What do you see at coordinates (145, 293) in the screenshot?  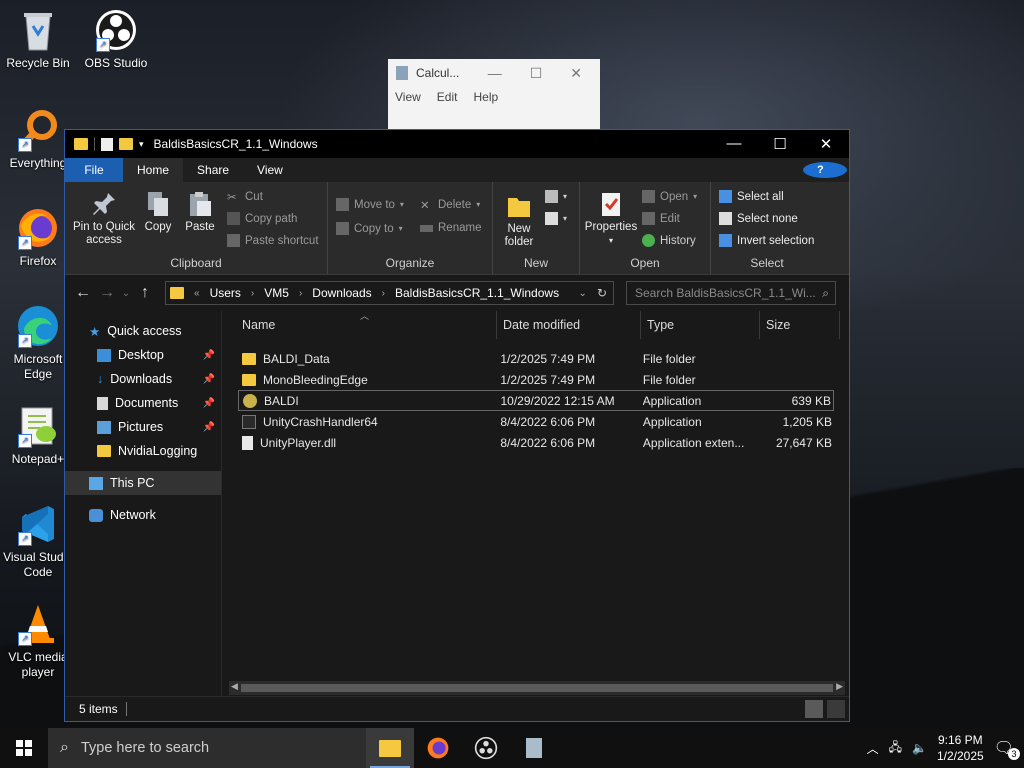 I see `up-arrow-icon: ↑` at bounding box center [145, 293].